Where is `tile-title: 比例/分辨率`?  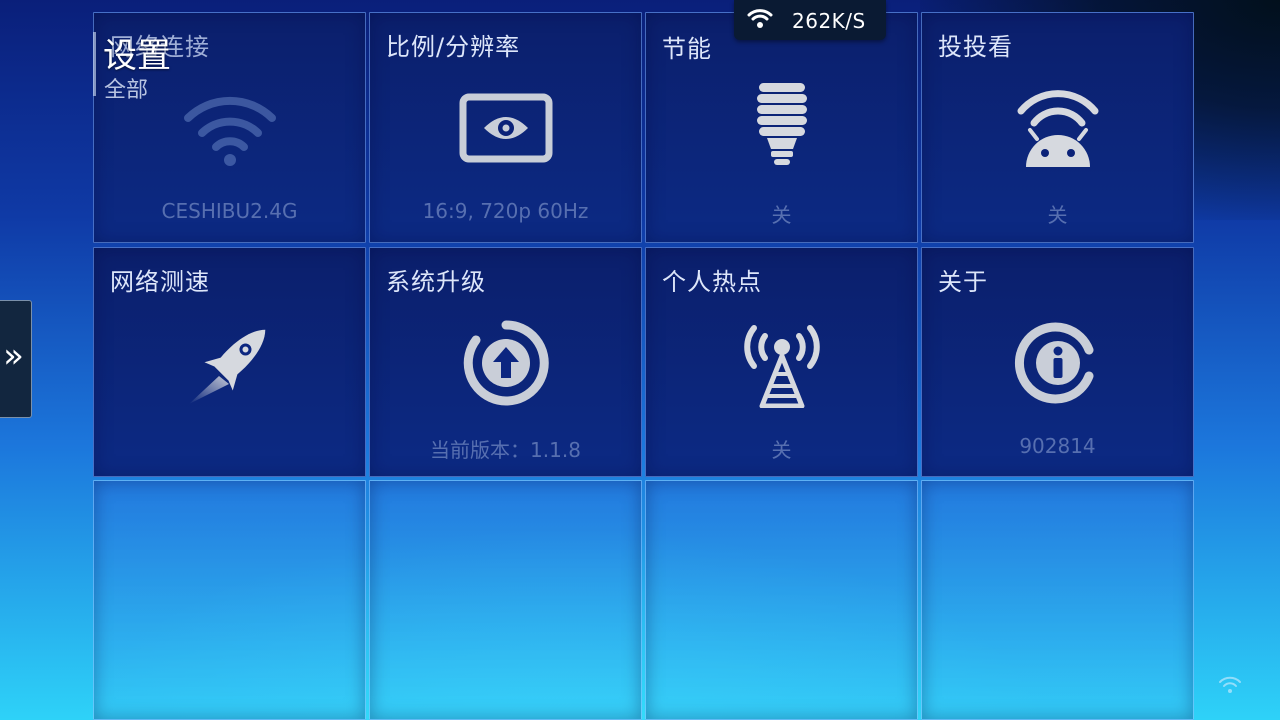 tile-title: 比例/分辨率 is located at coordinates (453, 47).